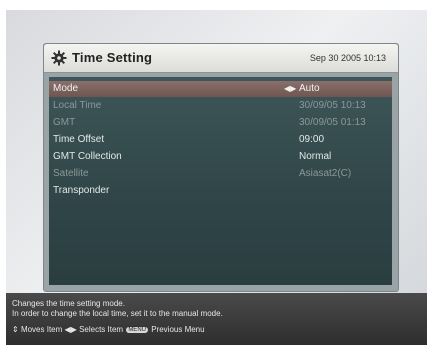 Image resolution: width=433 pixels, height=351 pixels. What do you see at coordinates (64, 122) in the screenshot?
I see `setting-label-gmt: GMT` at bounding box center [64, 122].